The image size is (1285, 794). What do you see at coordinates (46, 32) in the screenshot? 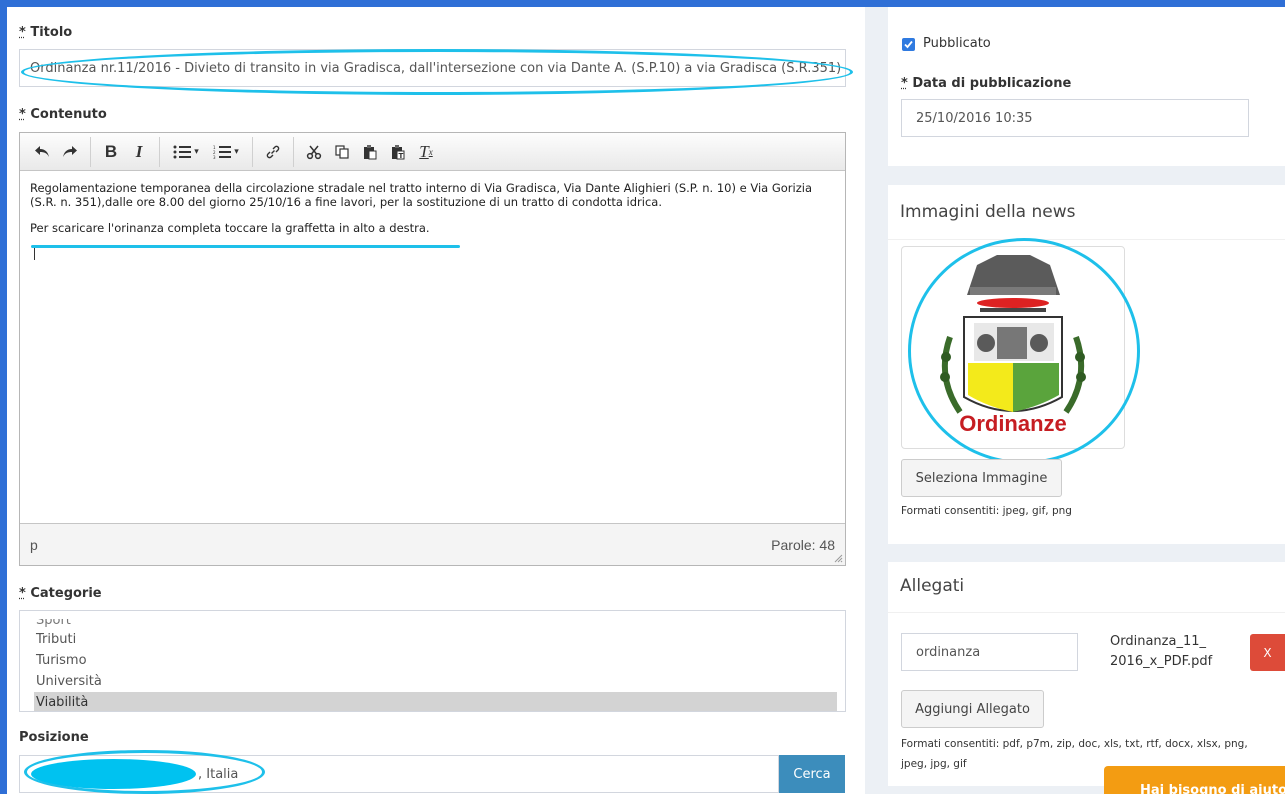
I see `titolo-label: * Titolo` at bounding box center [46, 32].